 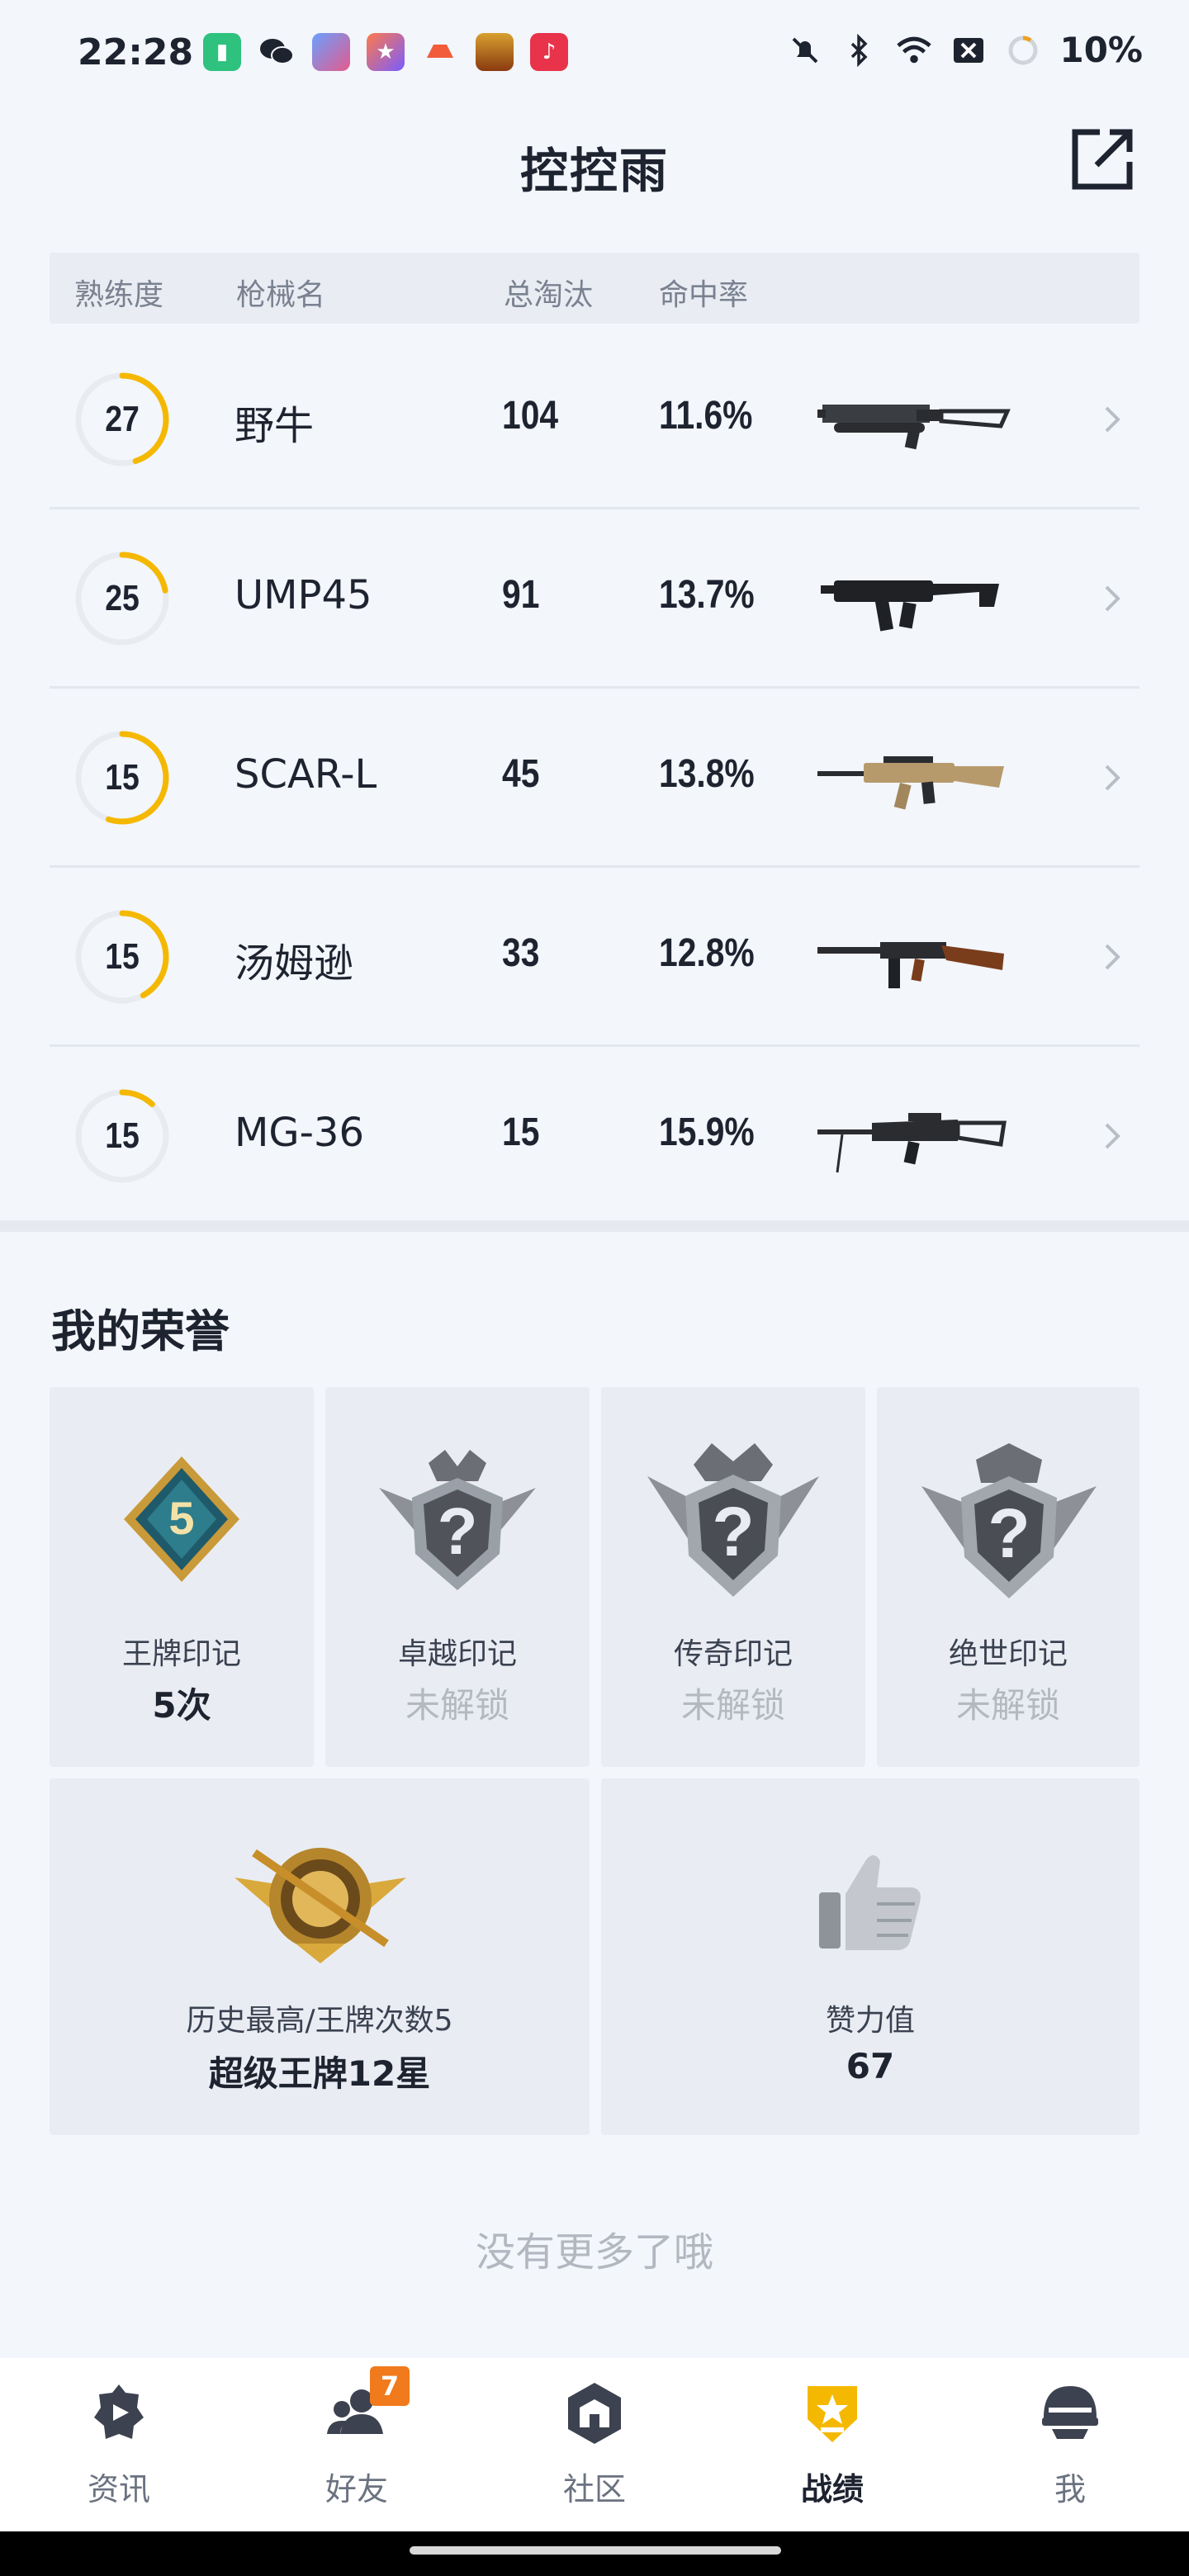 I want to click on likes-value: 67, so click(x=870, y=2066).